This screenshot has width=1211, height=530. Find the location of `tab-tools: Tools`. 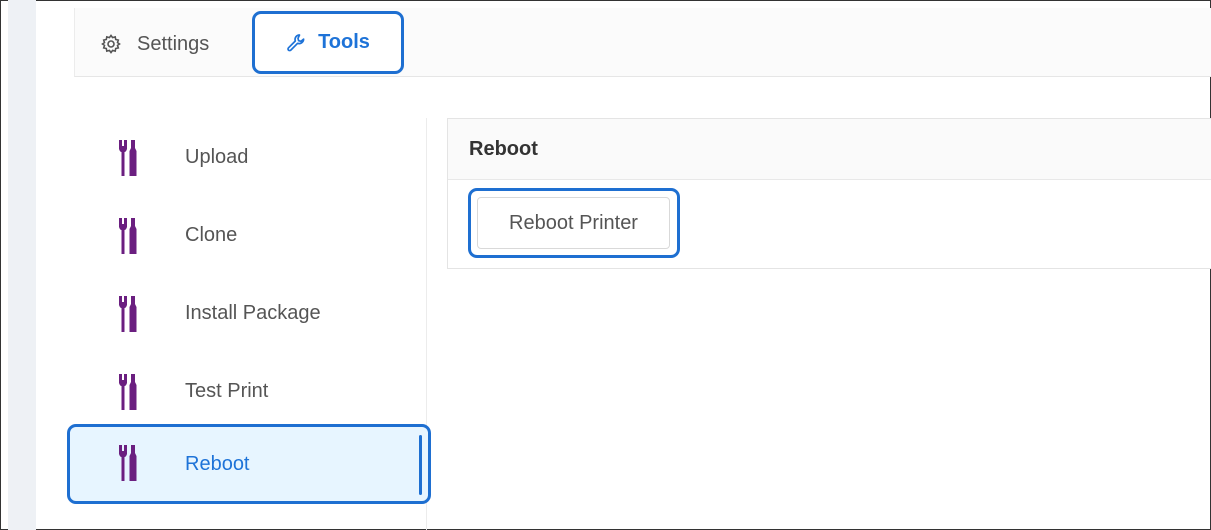

tab-tools: Tools is located at coordinates (328, 42).